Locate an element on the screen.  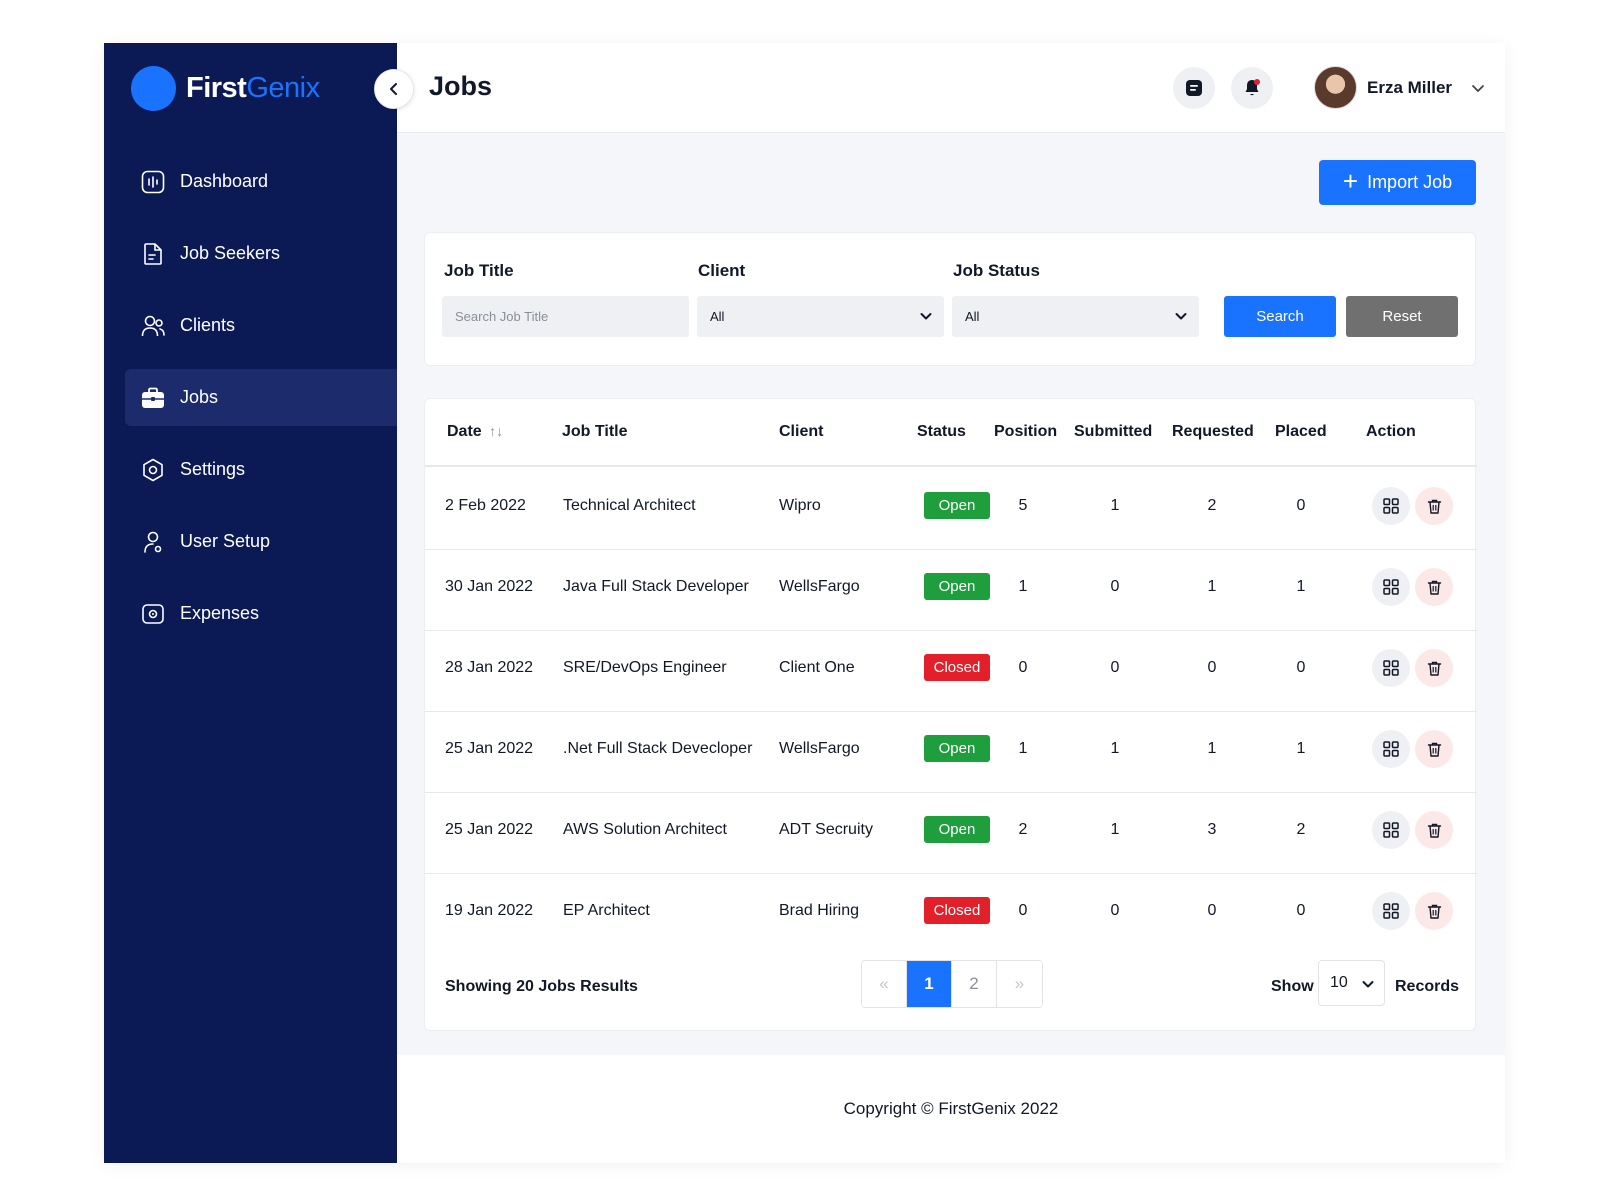
column-header-label: Client is located at coordinates (801, 431).